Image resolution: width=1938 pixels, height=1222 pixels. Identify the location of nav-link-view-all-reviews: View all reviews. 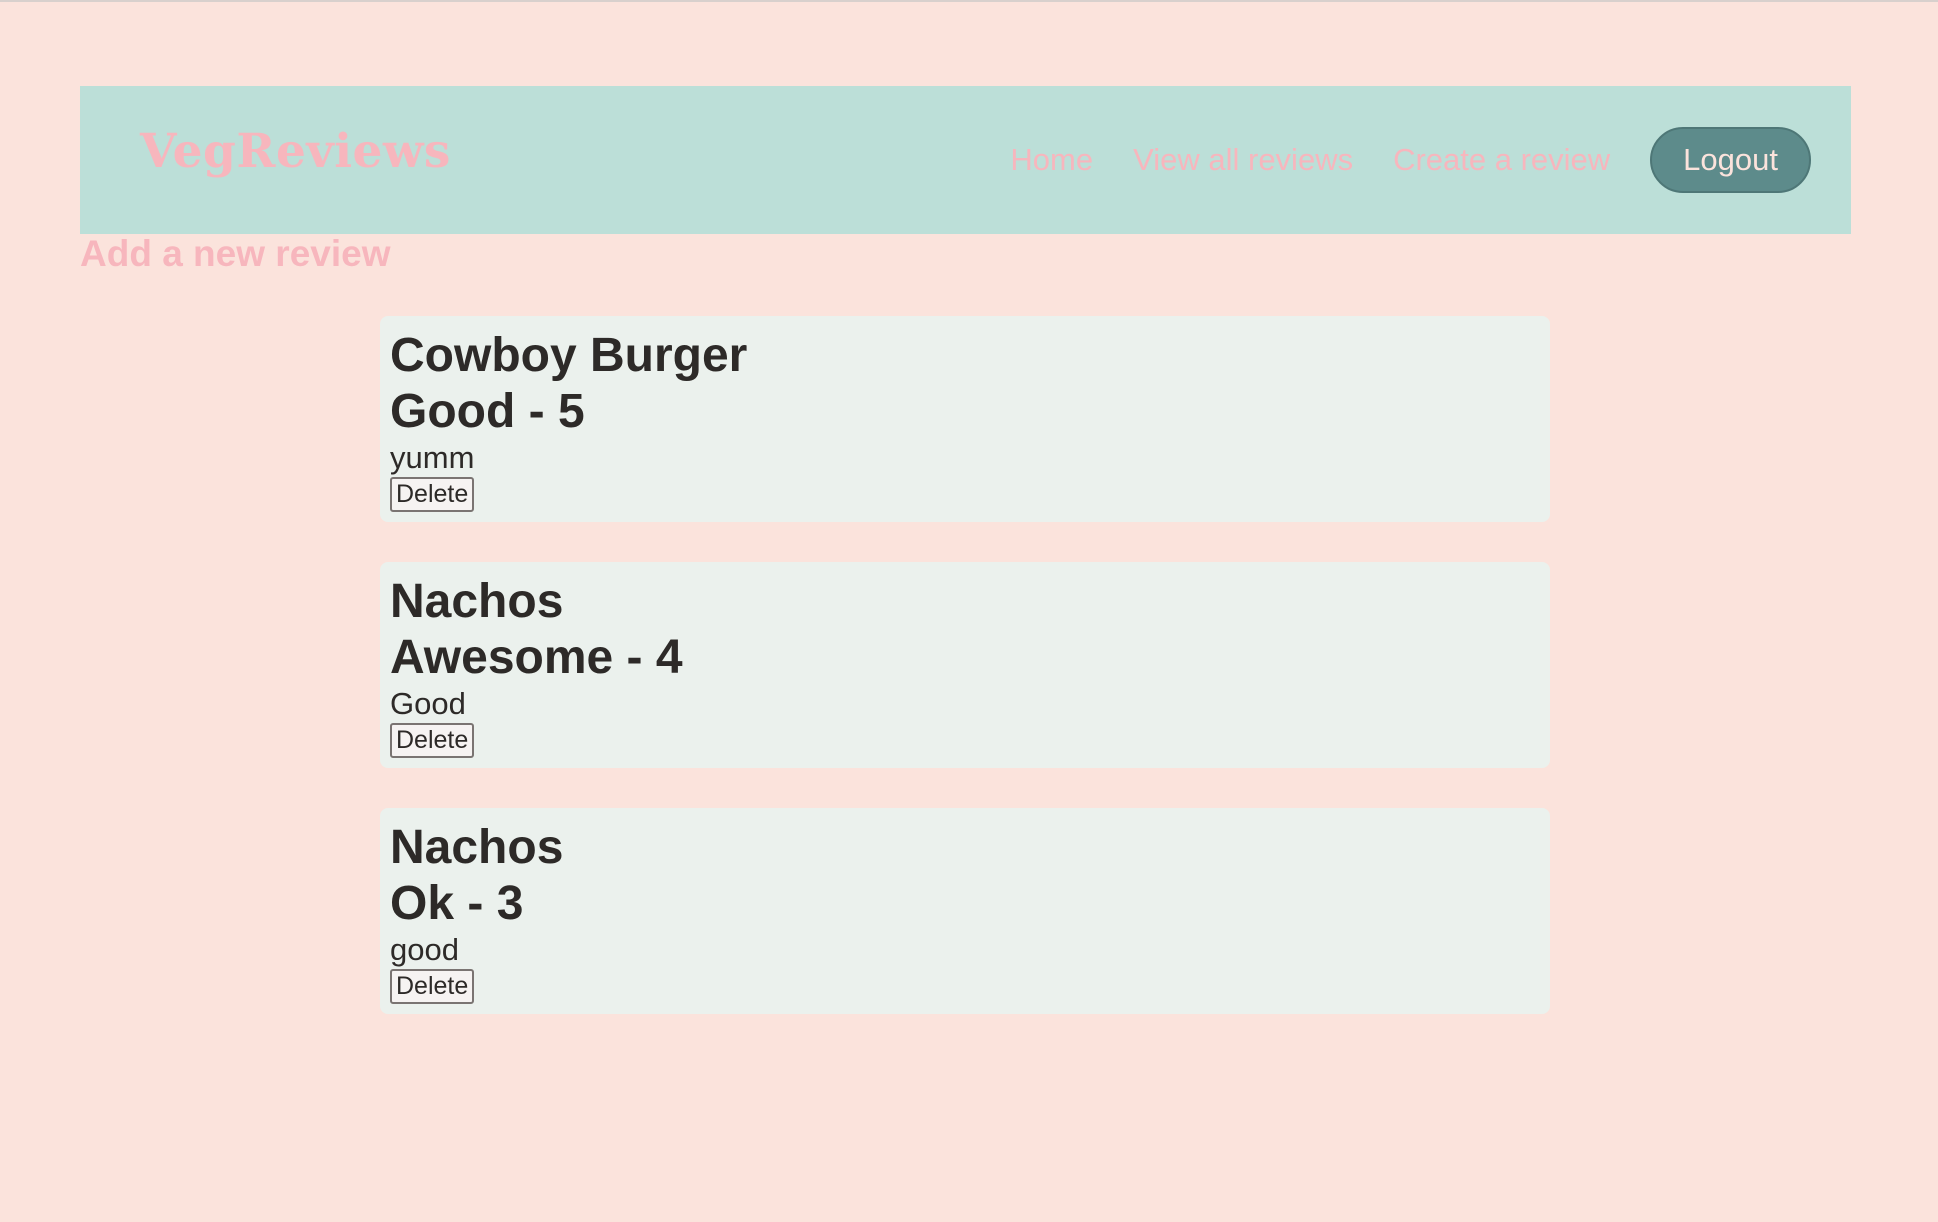
(1243, 160).